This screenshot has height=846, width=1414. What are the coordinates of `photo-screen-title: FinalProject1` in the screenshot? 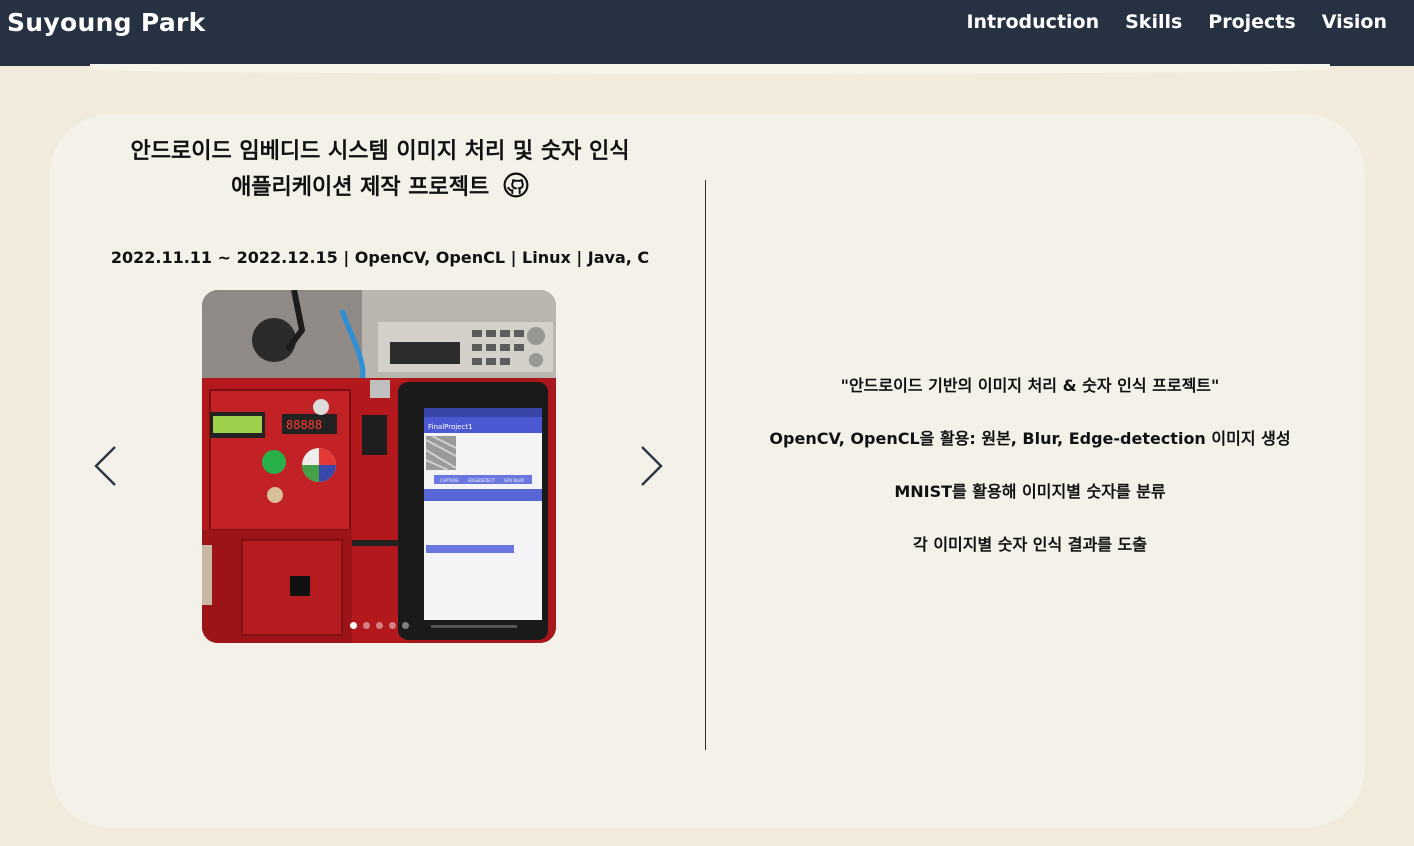 It's located at (450, 427).